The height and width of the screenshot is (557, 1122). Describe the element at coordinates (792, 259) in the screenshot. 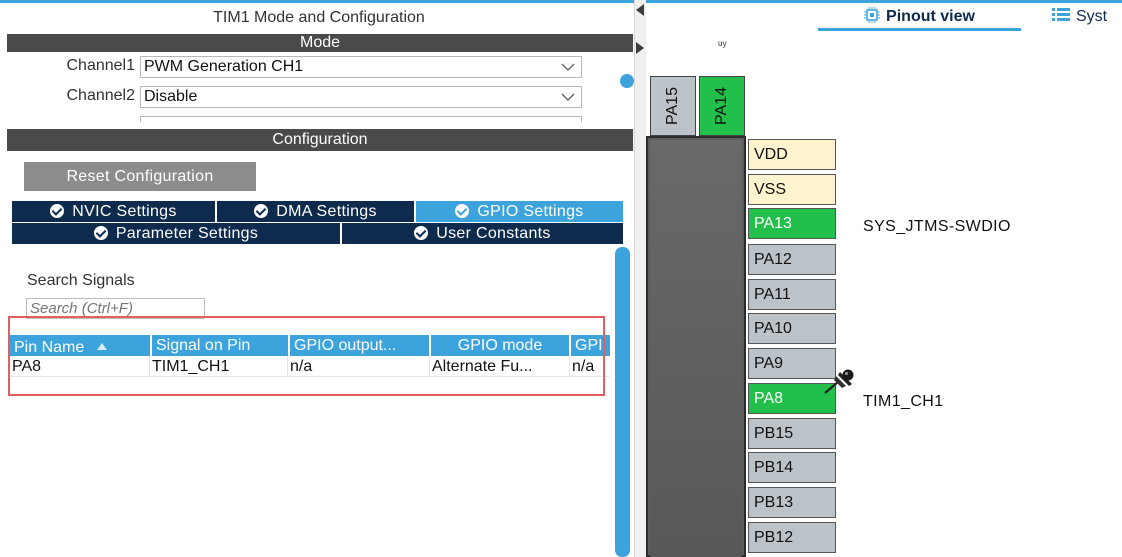

I see `pin-pa12: PA12` at that location.